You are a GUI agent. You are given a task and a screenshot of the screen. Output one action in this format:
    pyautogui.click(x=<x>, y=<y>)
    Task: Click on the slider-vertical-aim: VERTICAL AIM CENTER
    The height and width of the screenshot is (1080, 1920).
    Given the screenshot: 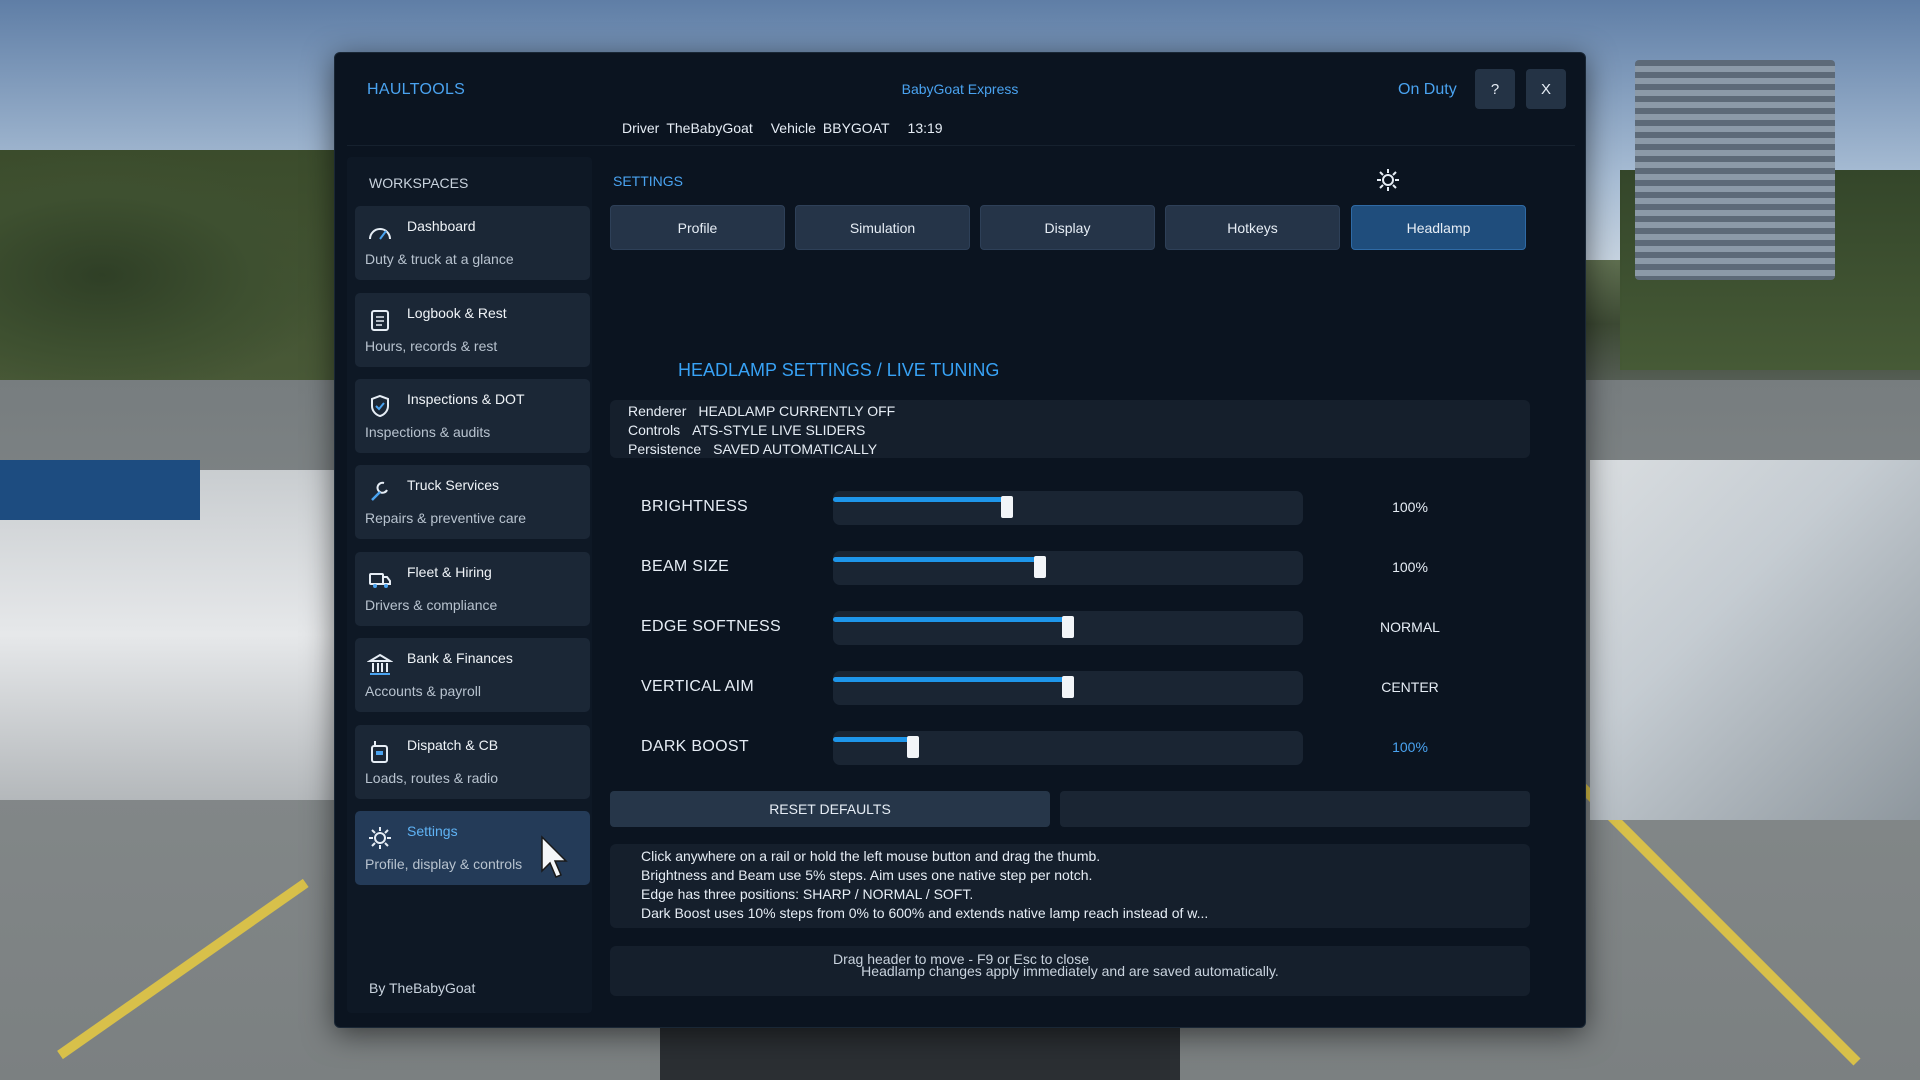 What is the action you would take?
    pyautogui.click(x=1075, y=688)
    